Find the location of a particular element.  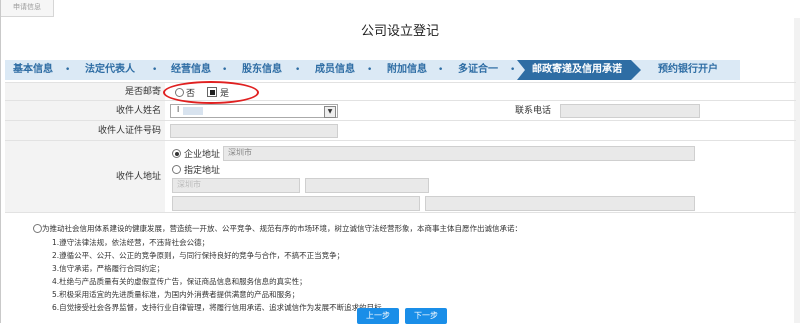

promise-line: 4.杜绝与产品质量有关的虚假宣传广告，保证商品信息和服务信息的真实性； is located at coordinates (179, 281).